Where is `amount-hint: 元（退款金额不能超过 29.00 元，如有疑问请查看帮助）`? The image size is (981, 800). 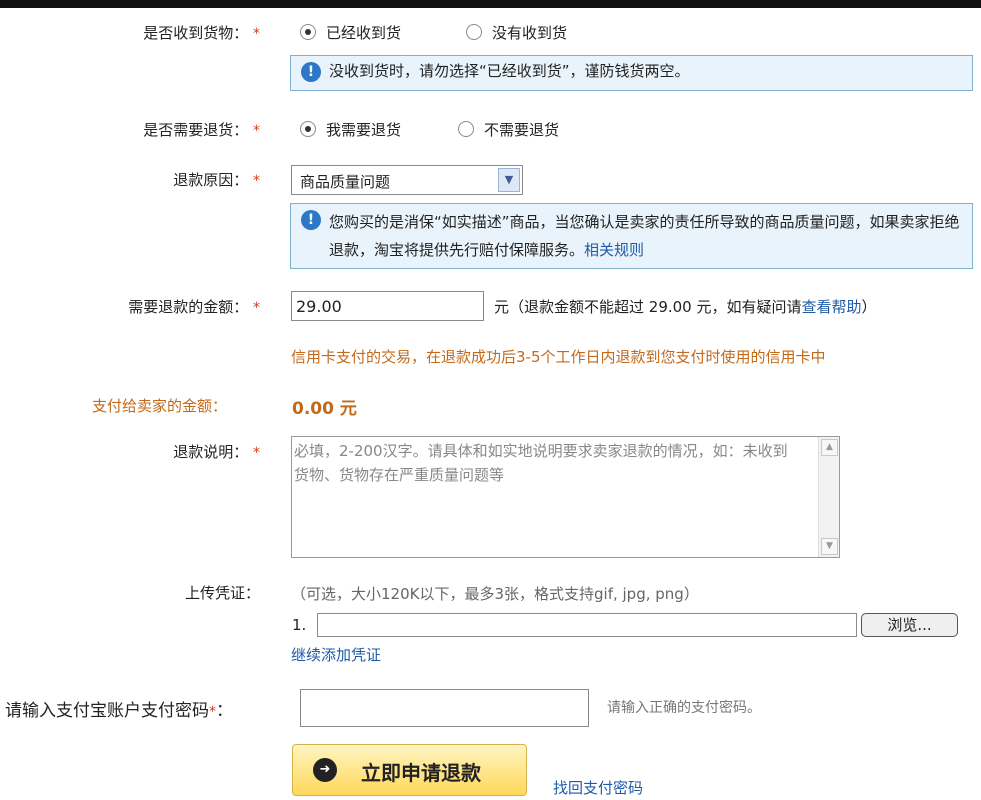 amount-hint: 元（退款金额不能超过 29.00 元，如有疑问请查看帮助） is located at coordinates (685, 306).